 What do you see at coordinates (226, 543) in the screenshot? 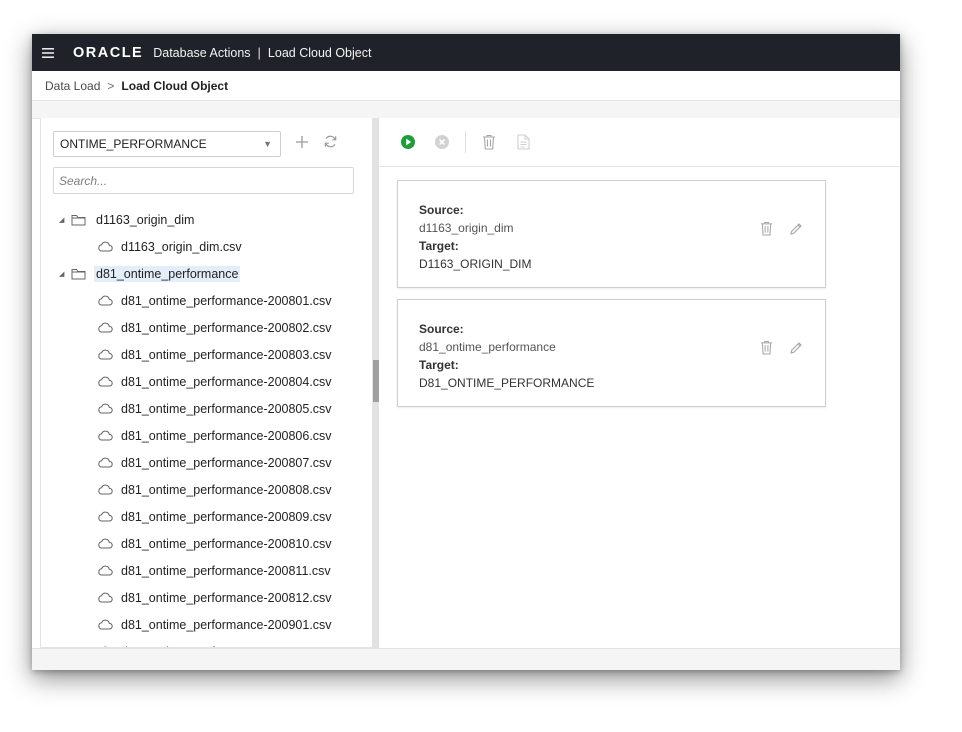
I see `file-label: d81_ontime_performance-200810.csv` at bounding box center [226, 543].